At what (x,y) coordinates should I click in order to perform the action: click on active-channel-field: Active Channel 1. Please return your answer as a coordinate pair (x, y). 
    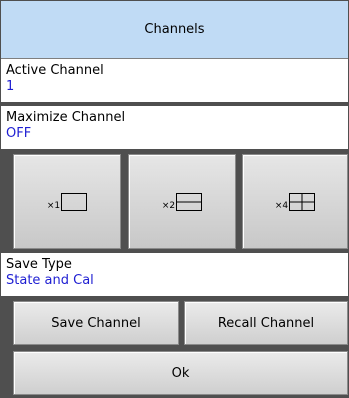
    Looking at the image, I should click on (174, 80).